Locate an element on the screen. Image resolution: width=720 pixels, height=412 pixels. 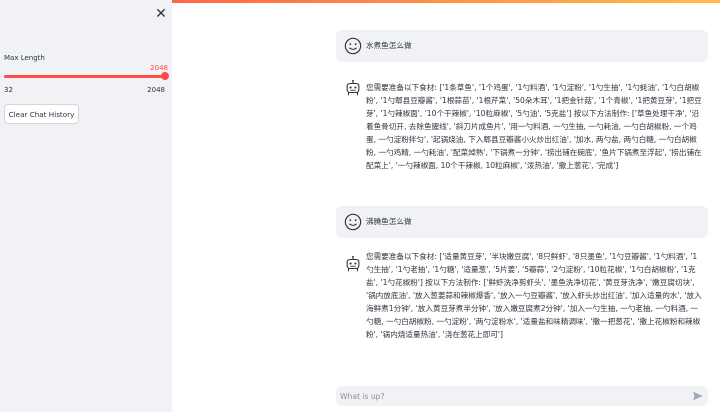
slider-min-label: 32 is located at coordinates (8, 90).